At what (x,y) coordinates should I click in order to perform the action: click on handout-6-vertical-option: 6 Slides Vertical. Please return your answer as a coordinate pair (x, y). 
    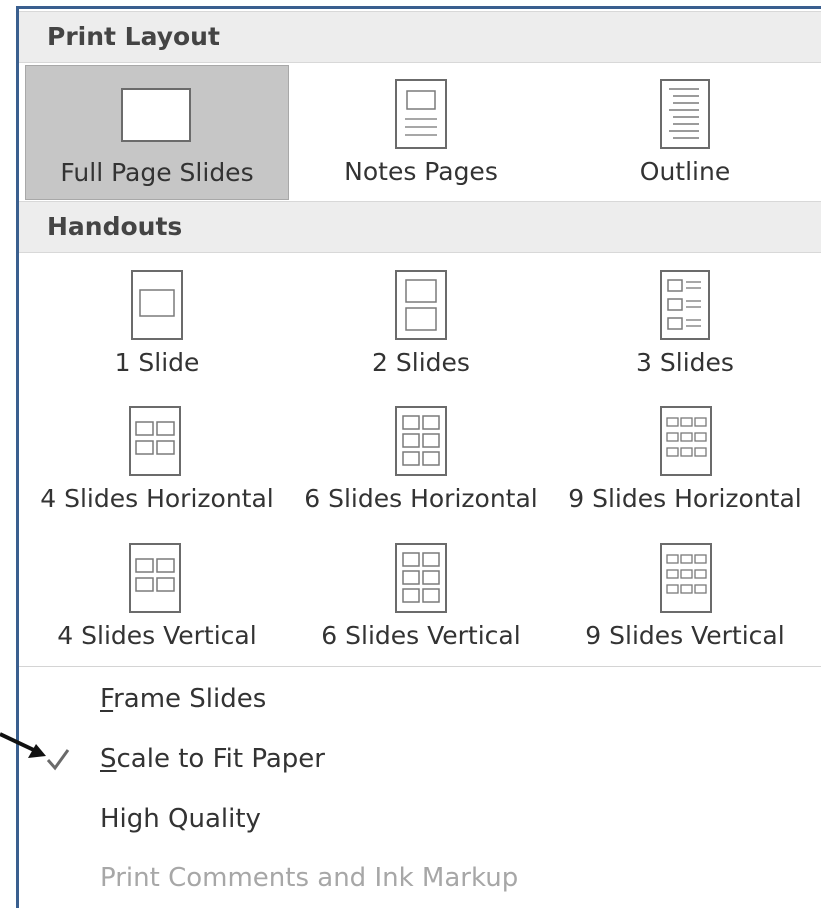
    Looking at the image, I should click on (421, 600).